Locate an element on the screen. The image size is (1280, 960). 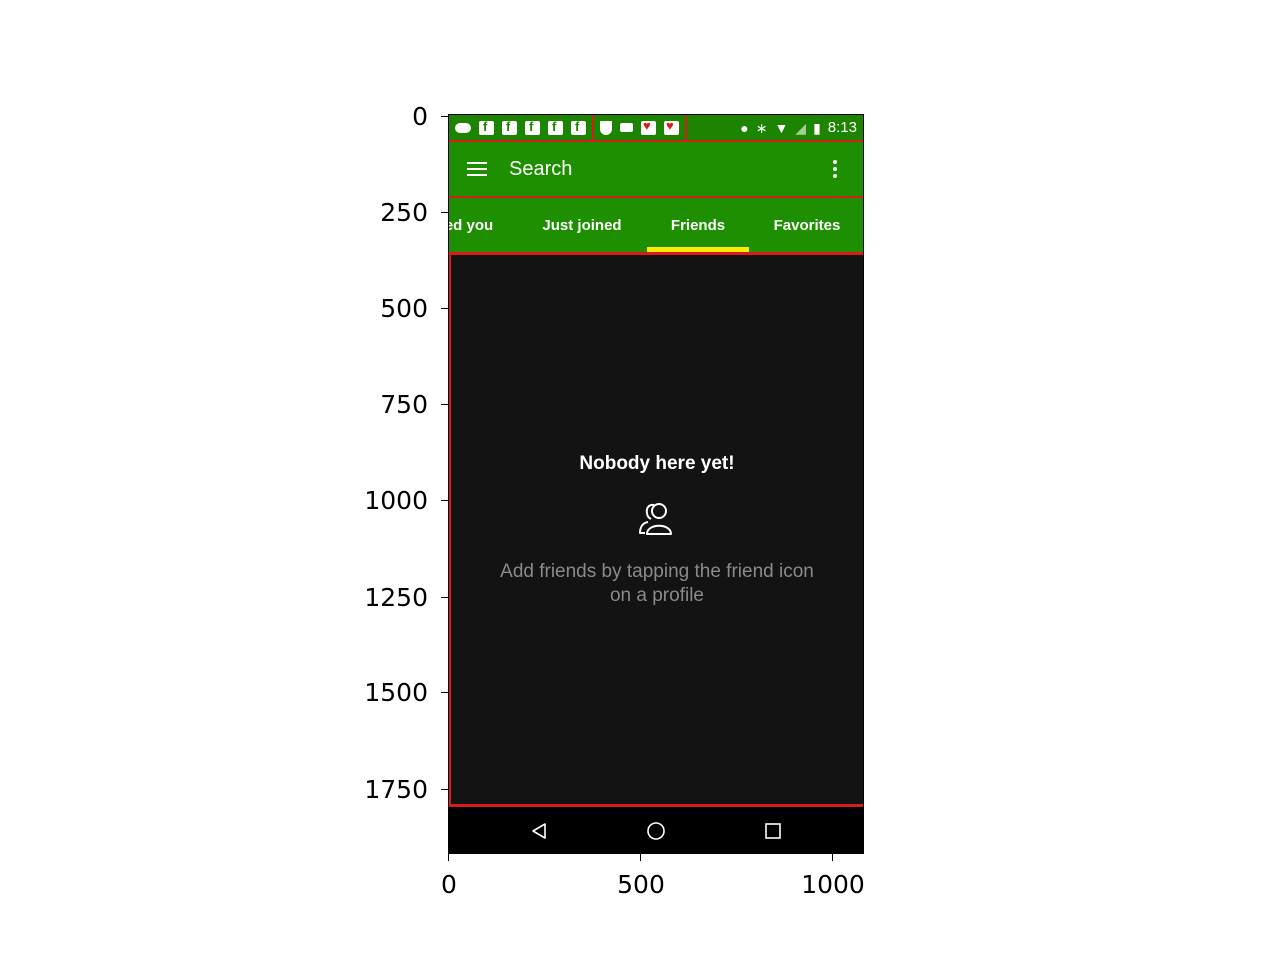
y-tick-label: 250 is located at coordinates (404, 212).